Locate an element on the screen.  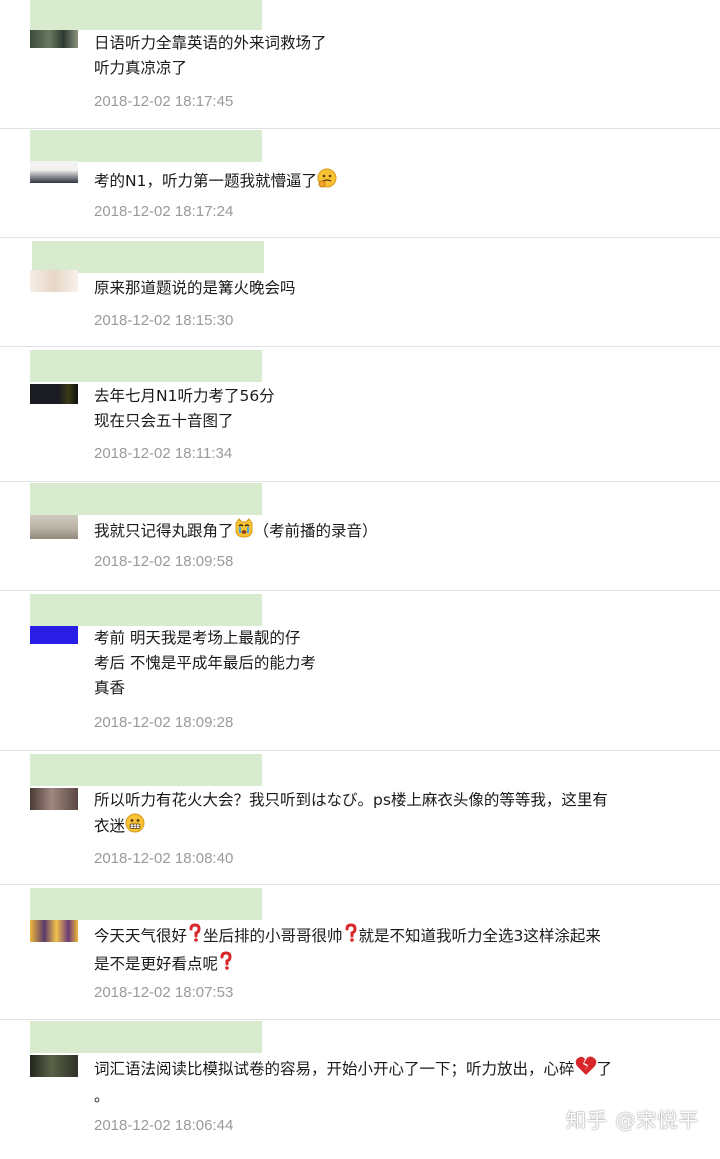
timestamp: 2018-12-02 18:17:24 is located at coordinates (164, 211).